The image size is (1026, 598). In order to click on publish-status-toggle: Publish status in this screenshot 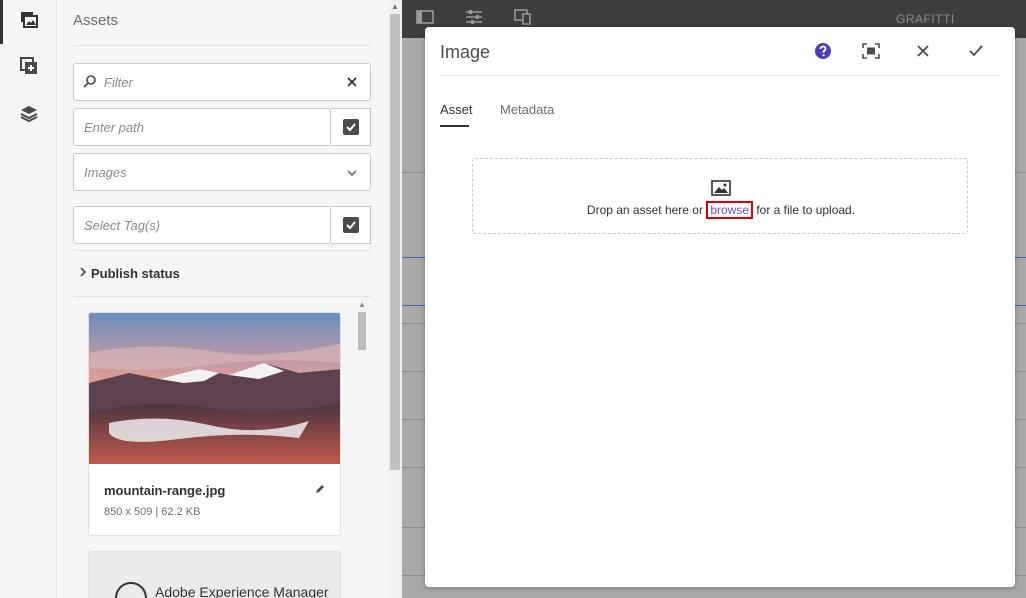, I will do `click(135, 273)`.